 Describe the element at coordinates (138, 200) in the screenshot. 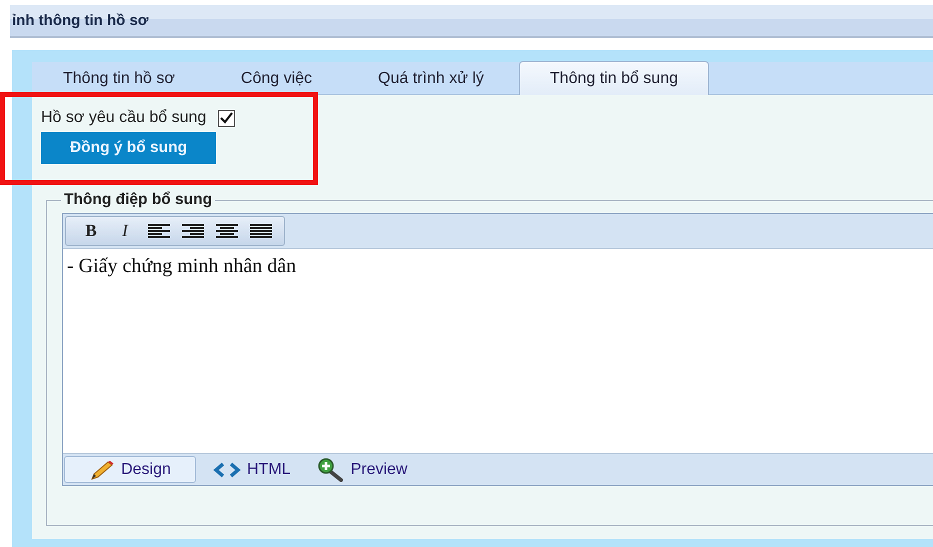

I see `fieldset-legend: Thông điệp bổ sung` at that location.